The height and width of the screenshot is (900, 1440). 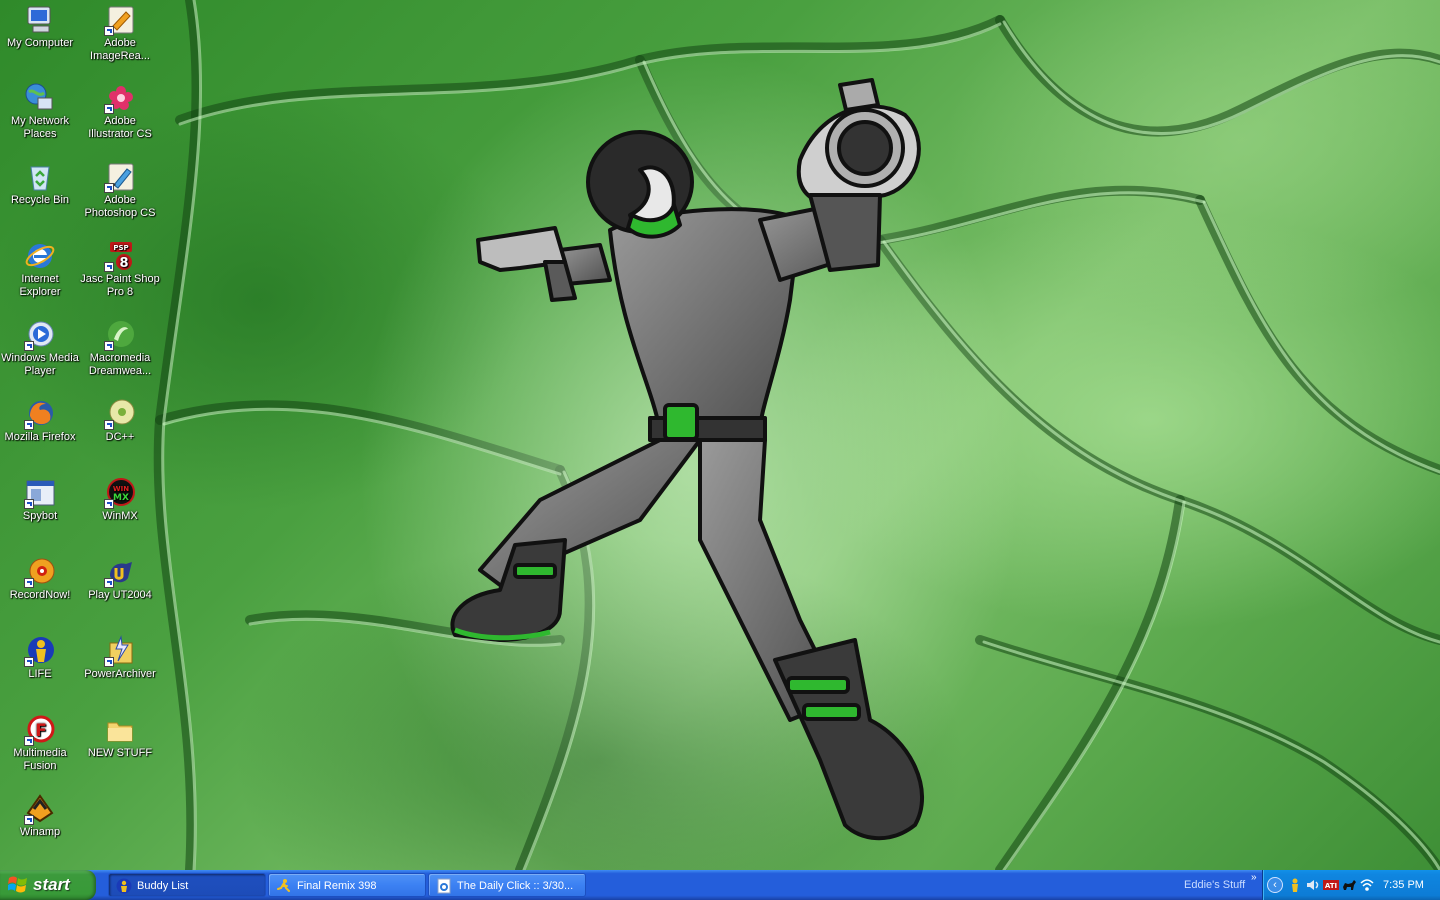 I want to click on system-tray: ‹ ATI 7:35 PM, so click(x=1351, y=885).